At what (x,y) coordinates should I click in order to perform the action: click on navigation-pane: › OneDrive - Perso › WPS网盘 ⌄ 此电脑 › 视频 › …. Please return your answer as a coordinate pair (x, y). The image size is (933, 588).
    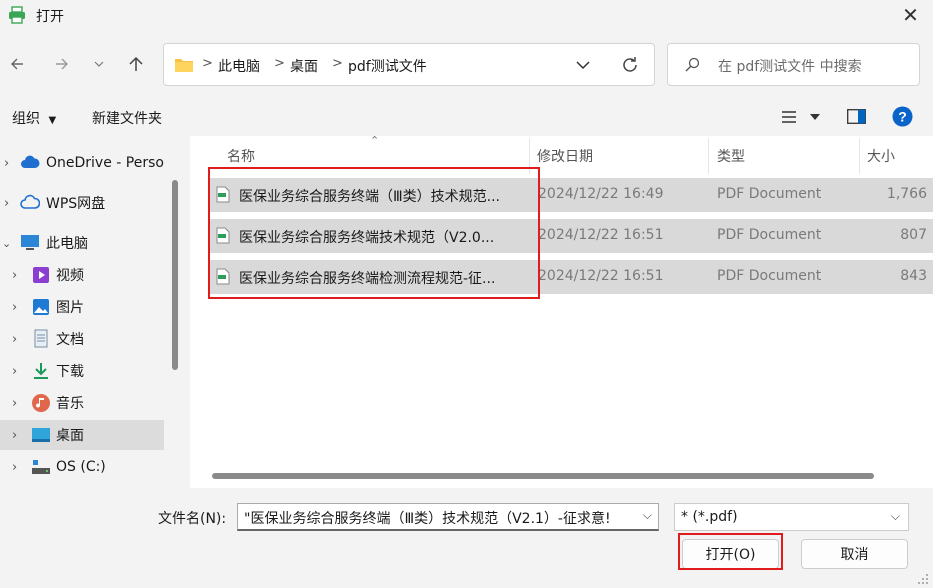
    Looking at the image, I should click on (90, 312).